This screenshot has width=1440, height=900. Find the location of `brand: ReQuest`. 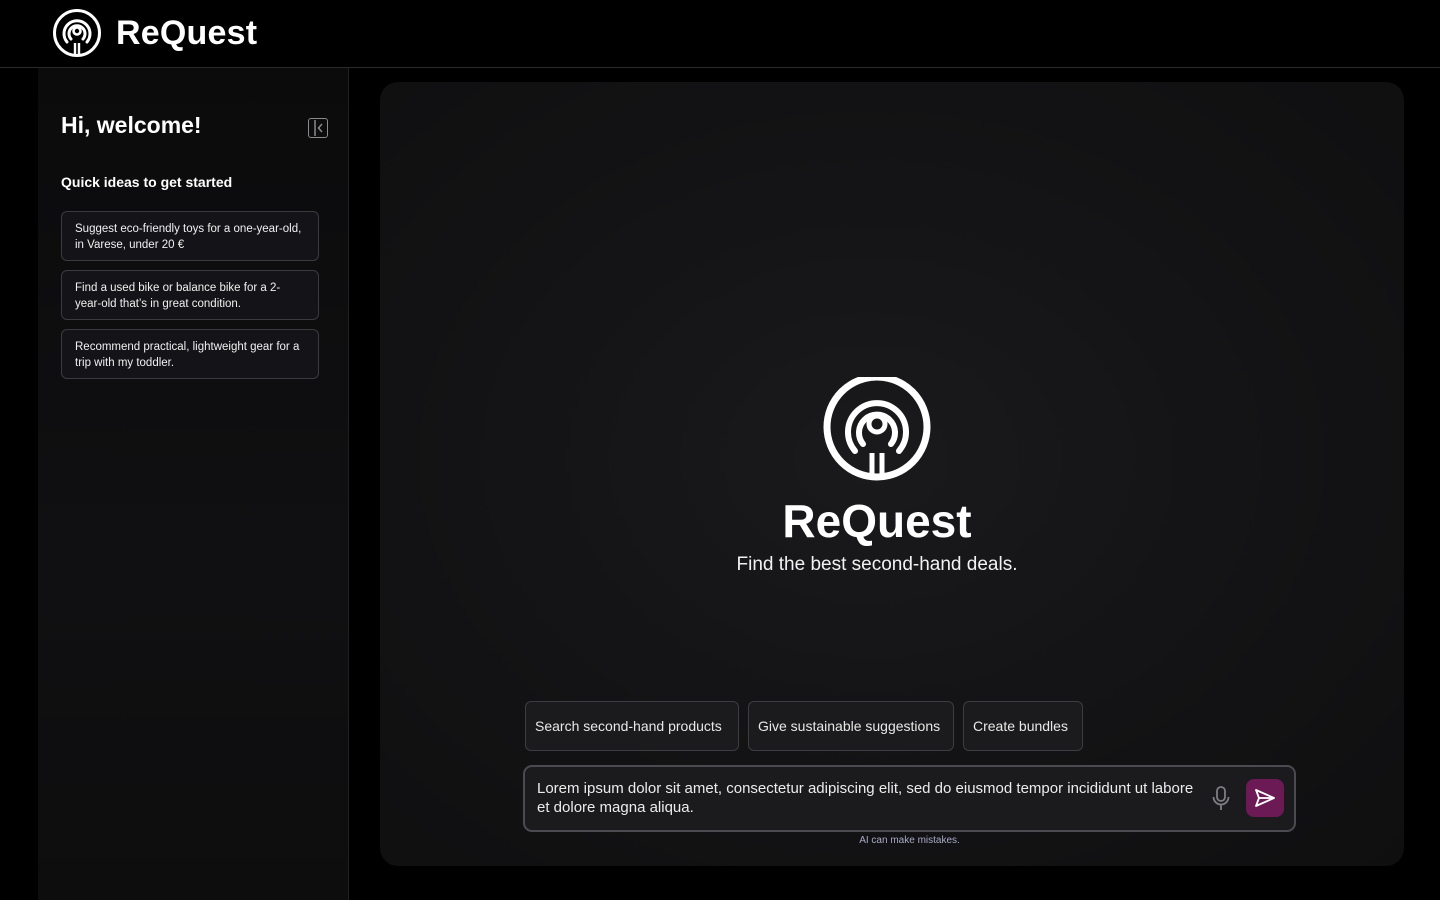

brand: ReQuest is located at coordinates (154, 33).